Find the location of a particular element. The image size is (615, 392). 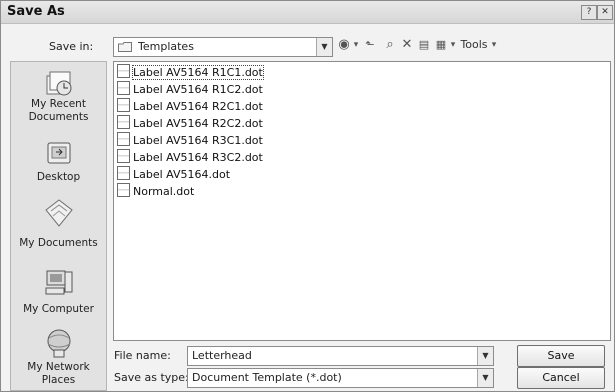

file-item: Label AV5164 R2C2.dot is located at coordinates (190, 122).